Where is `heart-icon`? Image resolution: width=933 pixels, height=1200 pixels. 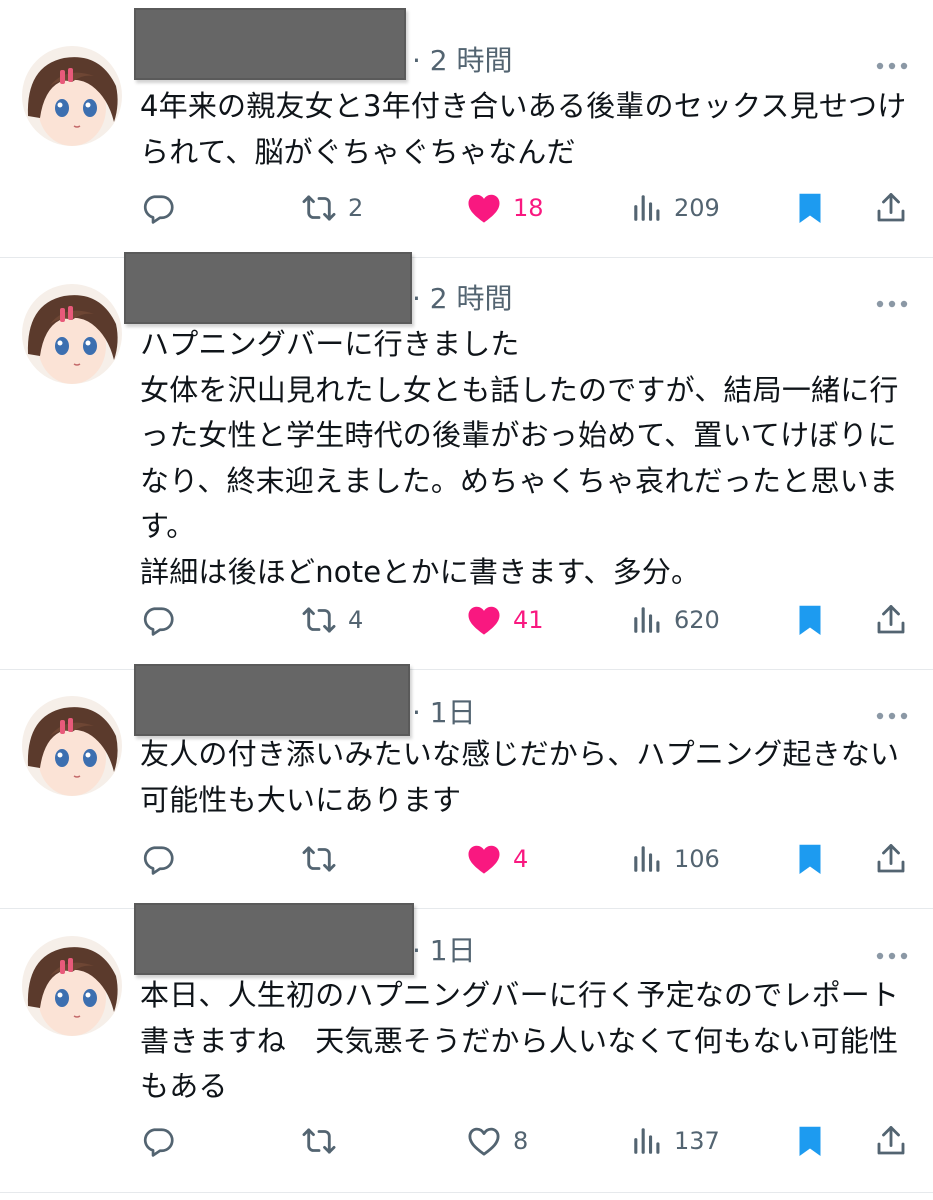
heart-icon is located at coordinates (484, 1141).